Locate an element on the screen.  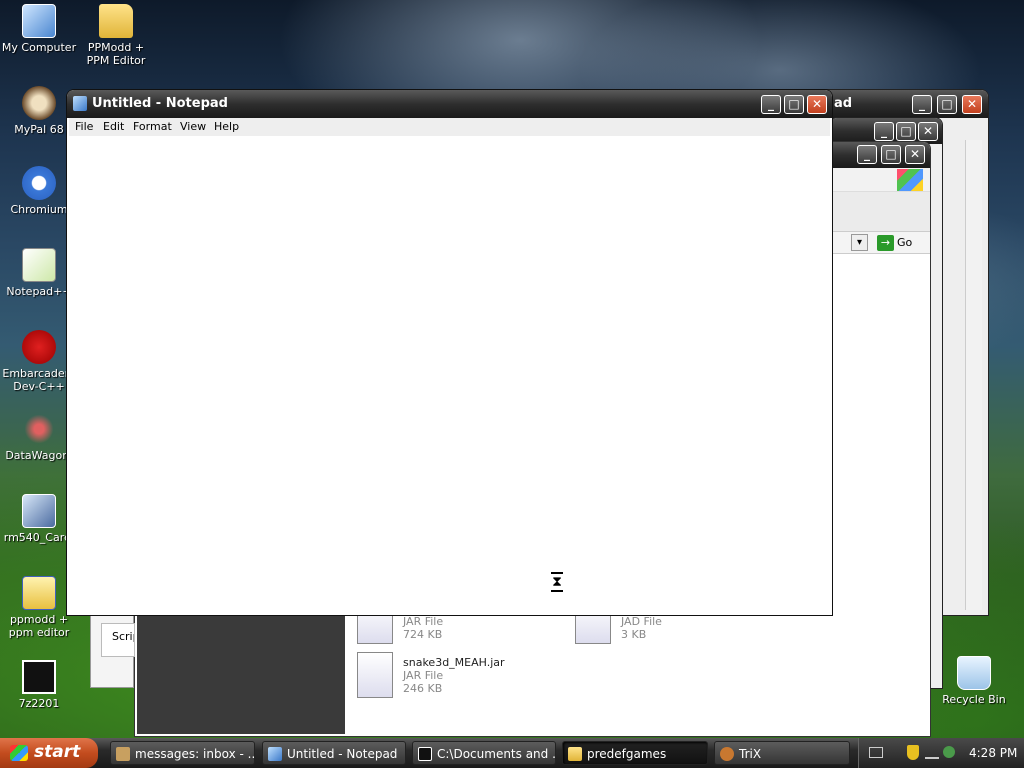
mypal-browser-icon is located at coordinates (39, 103).